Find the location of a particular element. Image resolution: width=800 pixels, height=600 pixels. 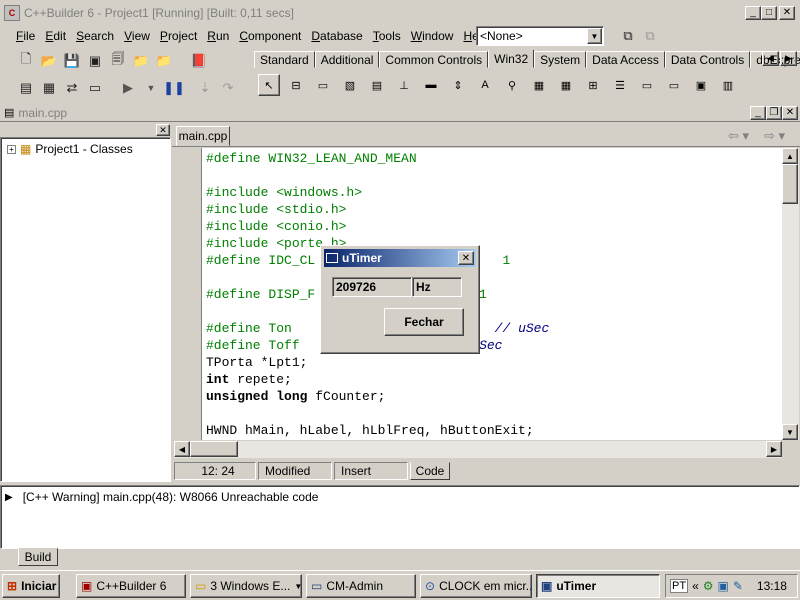

run-dropdown-icon: ▼ is located at coordinates (151, 88).